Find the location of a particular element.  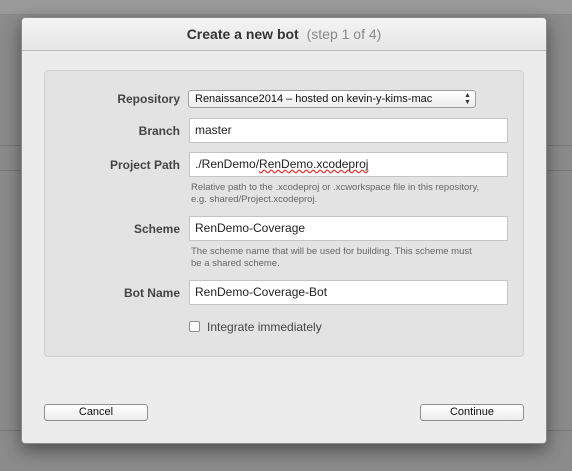

project-path-field: ./RenDemo/RenDemo.xcodeproj is located at coordinates (348, 164).